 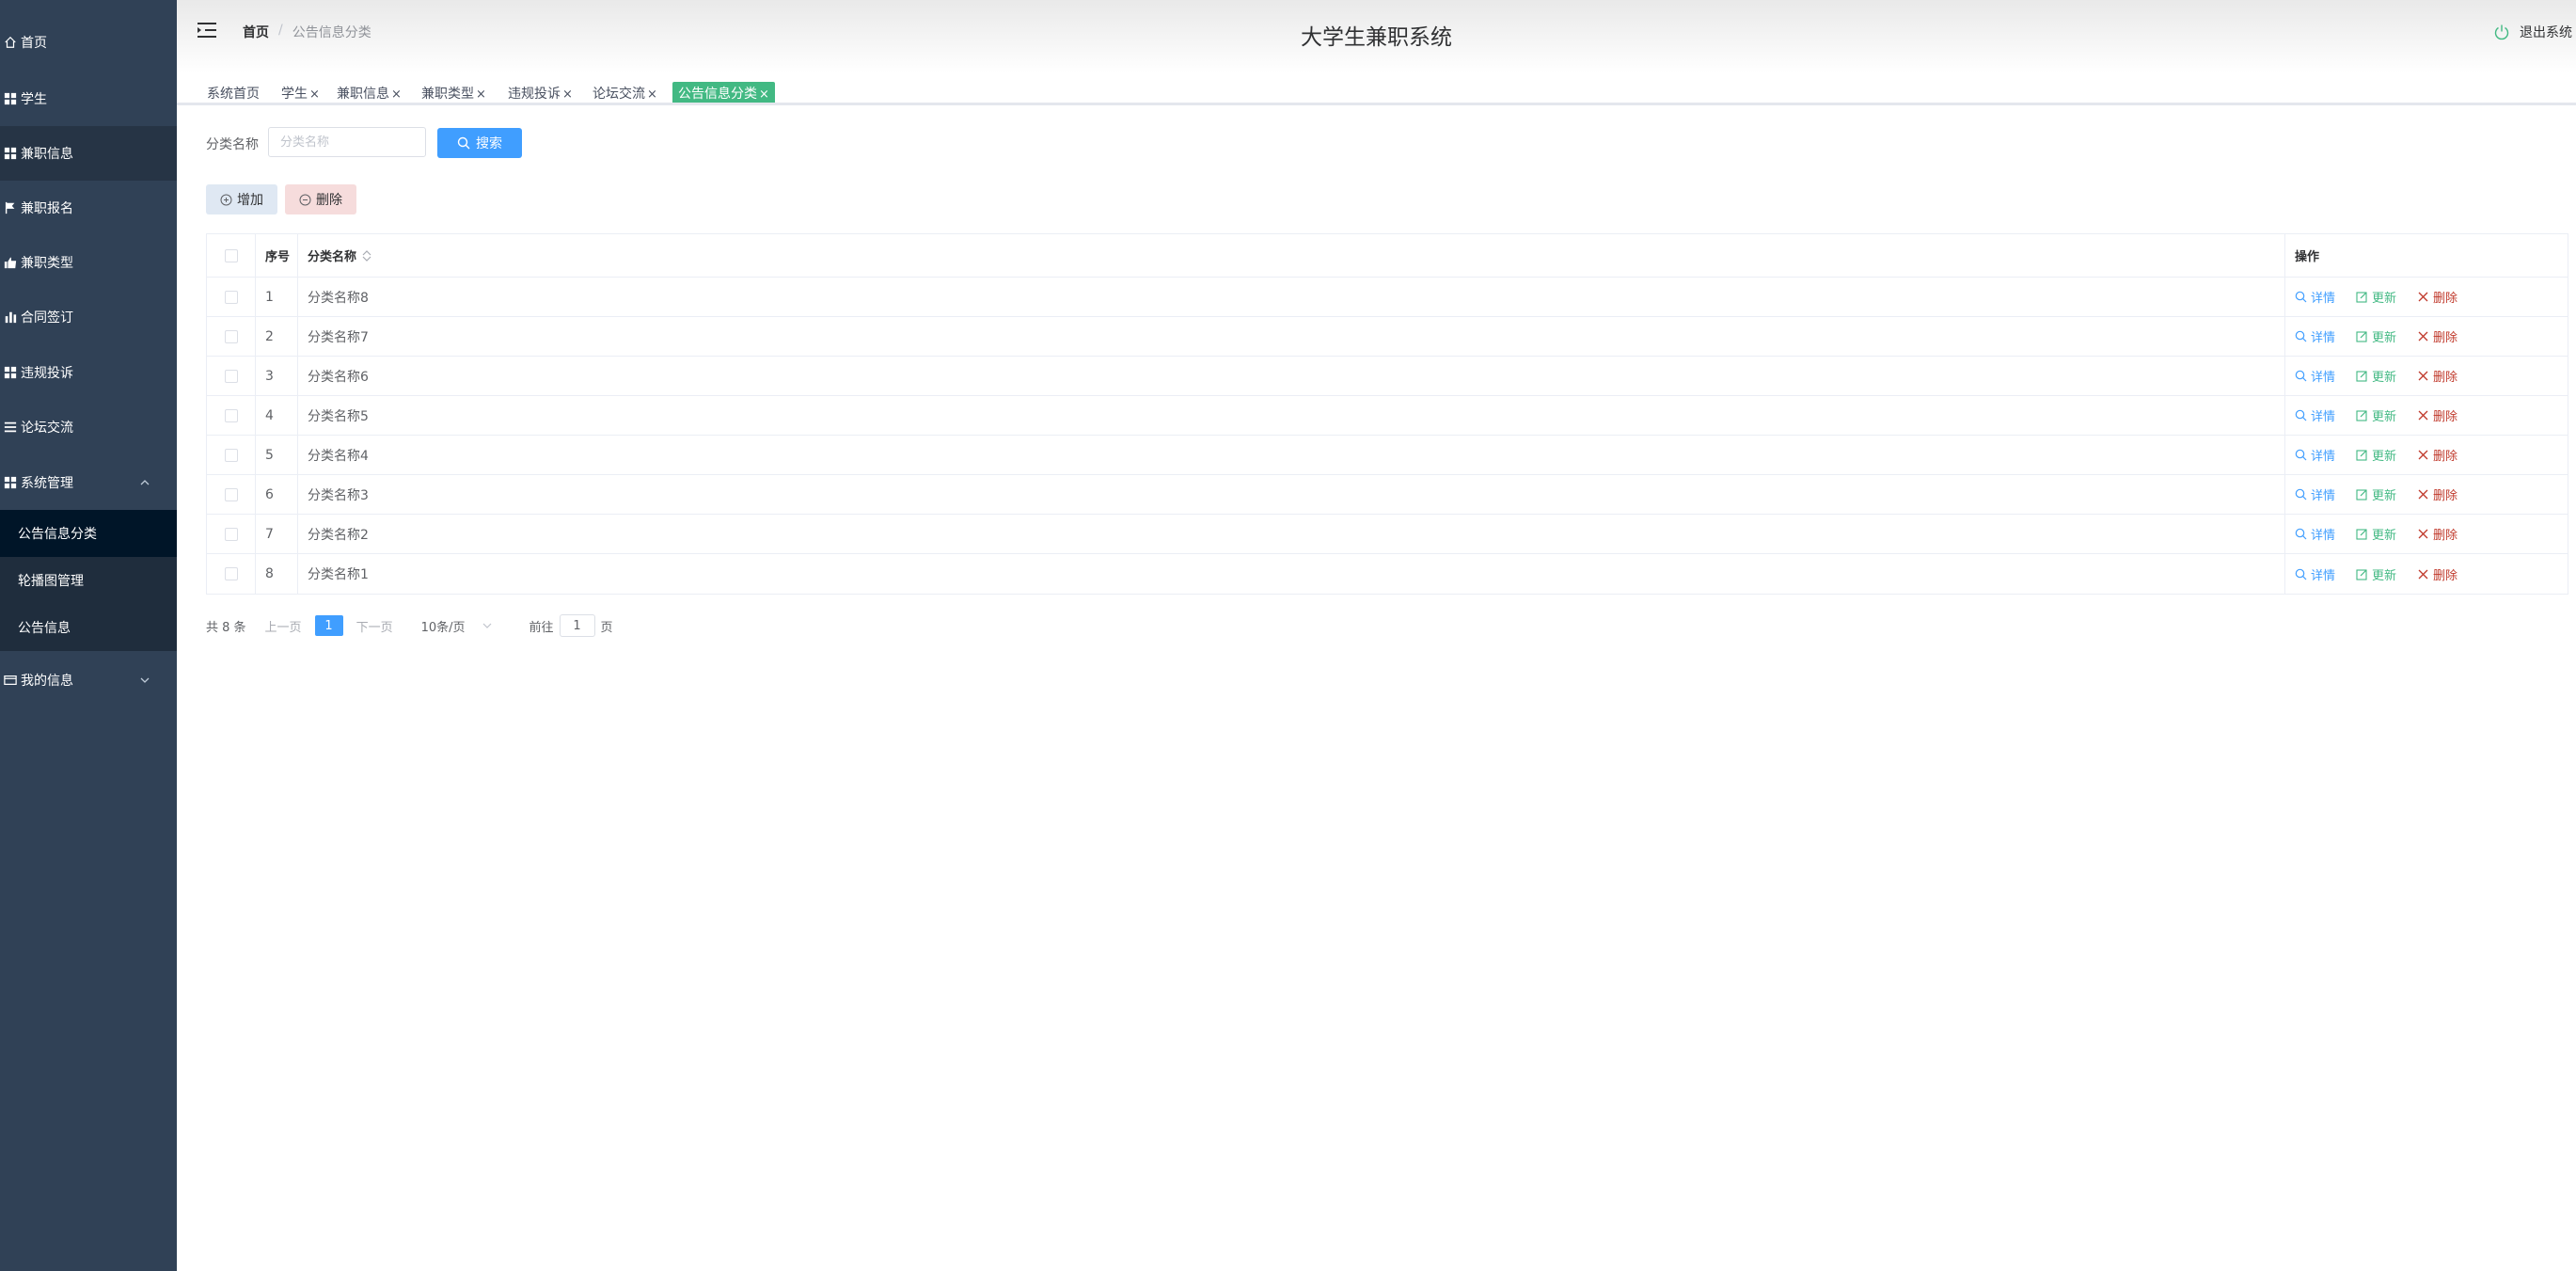 What do you see at coordinates (88, 153) in the screenshot?
I see `sidebar-item-jobs: 兼职信息` at bounding box center [88, 153].